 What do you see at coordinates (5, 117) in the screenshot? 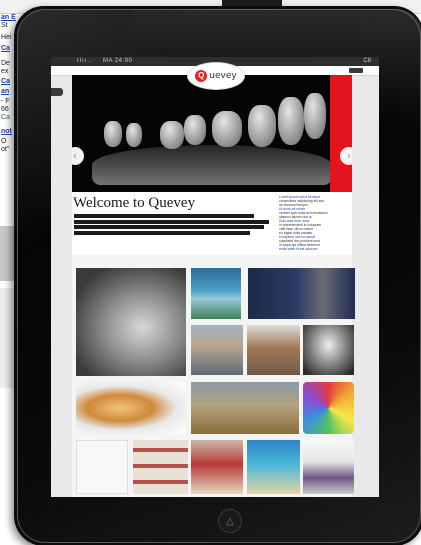
I see `background-text: Ca` at bounding box center [5, 117].